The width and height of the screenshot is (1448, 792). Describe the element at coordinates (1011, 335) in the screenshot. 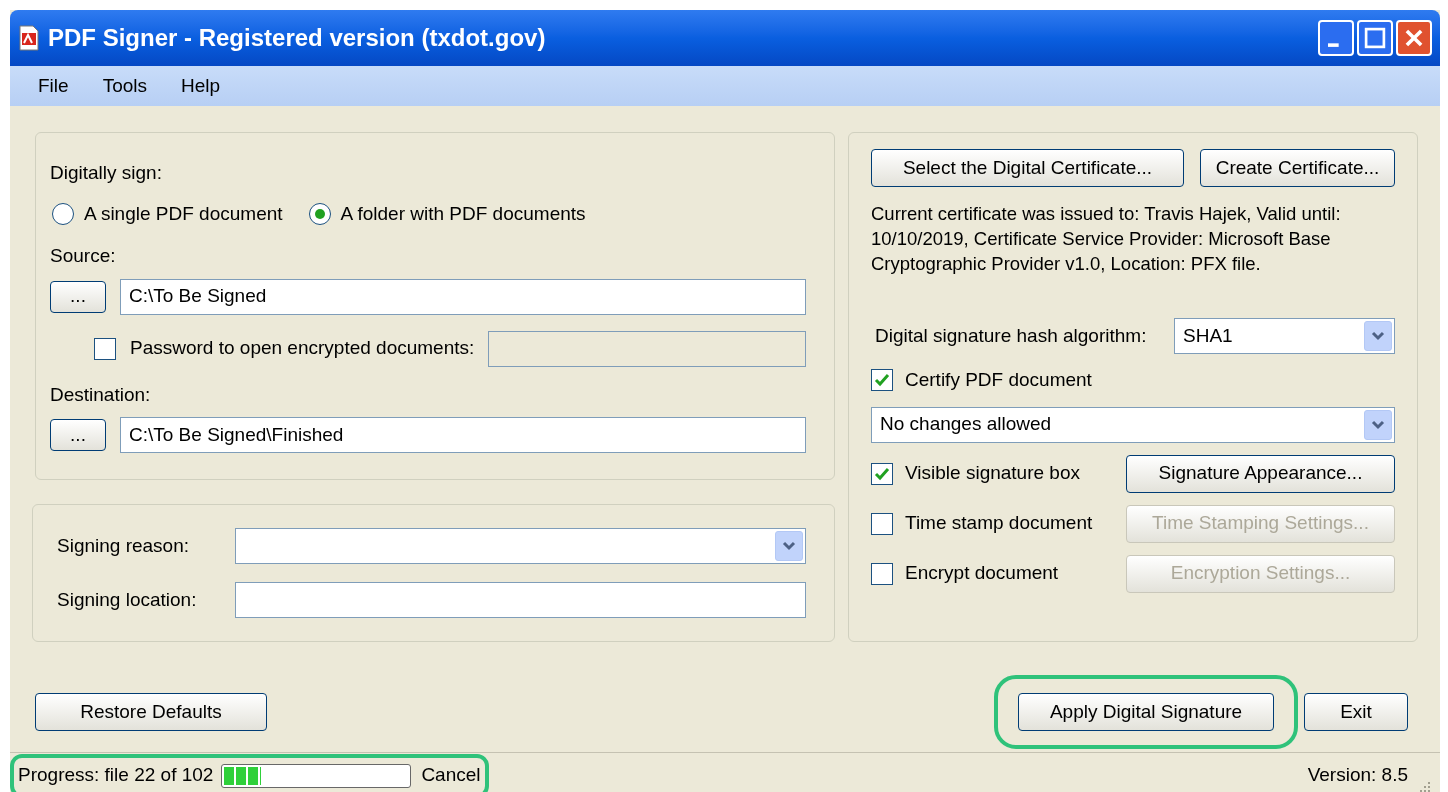

I see `label: Digital signature hash algorithm:` at that location.